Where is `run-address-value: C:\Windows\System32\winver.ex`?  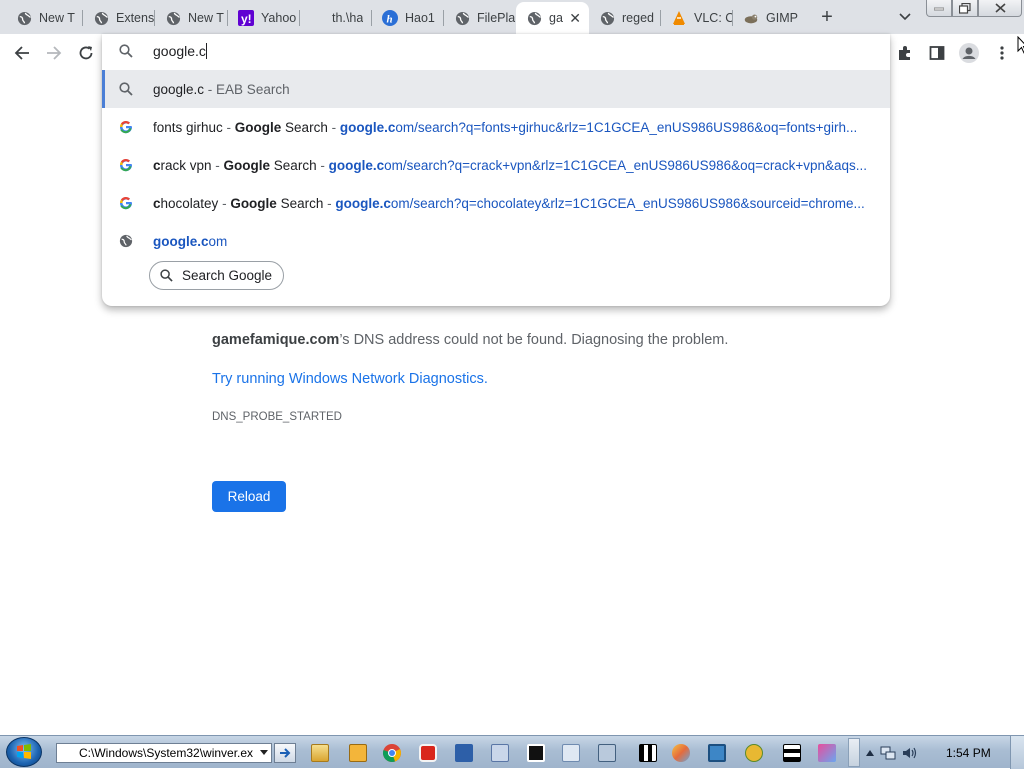
run-address-value: C:\Windows\System32\winver.ex is located at coordinates (166, 753).